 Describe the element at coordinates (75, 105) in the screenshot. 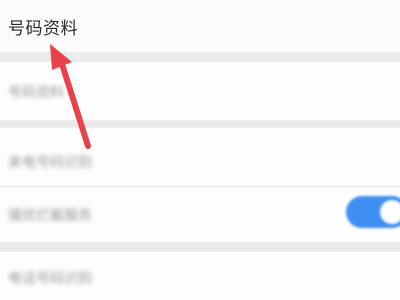

I see `arrow-shaft` at that location.